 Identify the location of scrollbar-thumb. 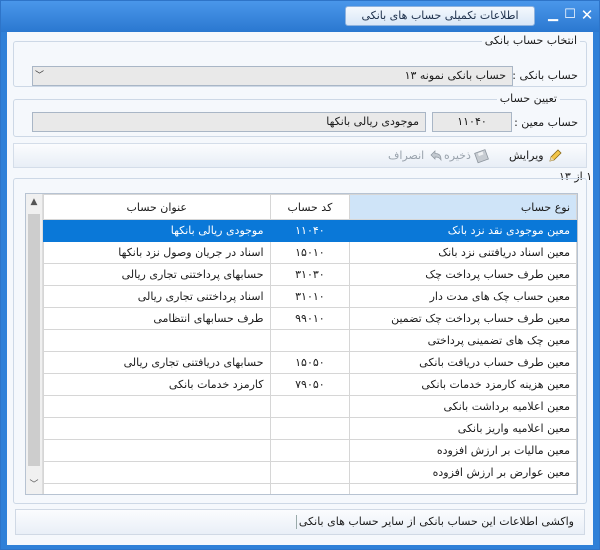
(34, 340).